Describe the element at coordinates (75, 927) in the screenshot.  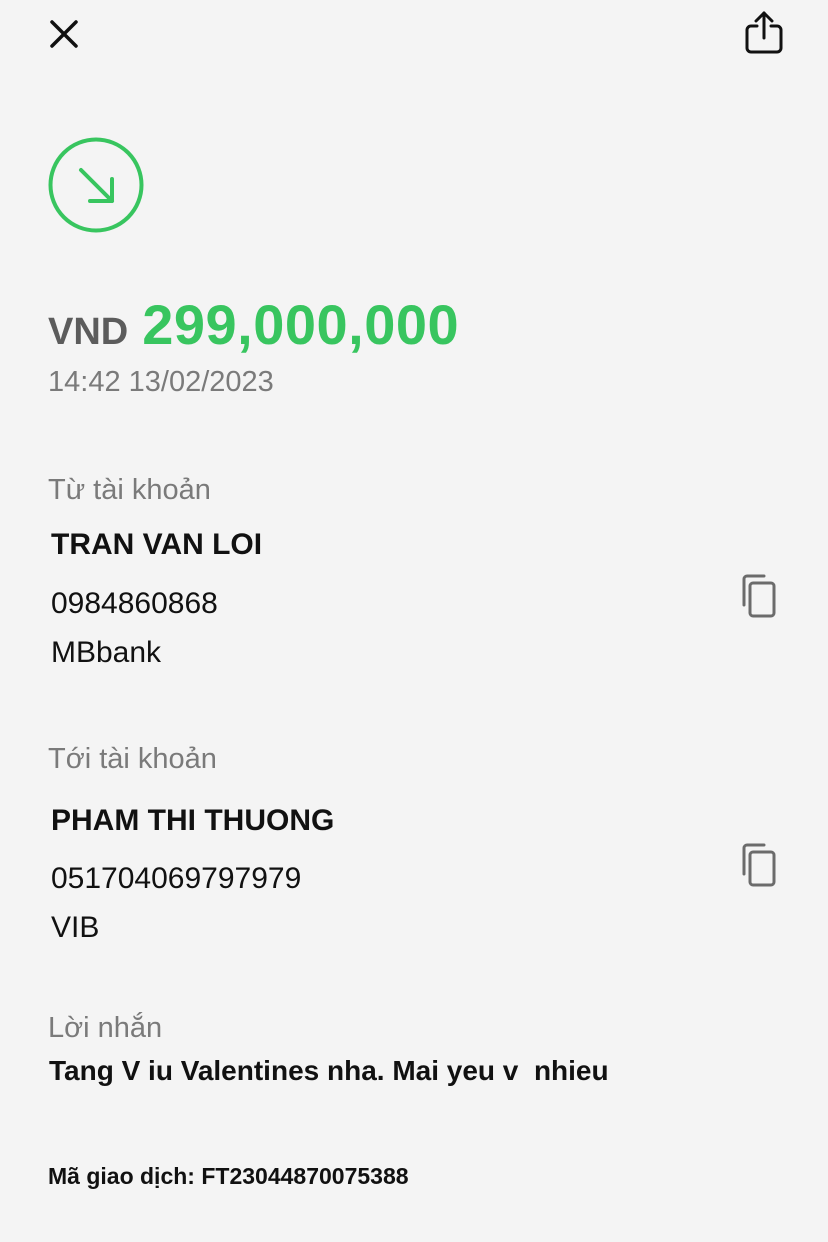
I see `to-account-bank: VIB` at that location.